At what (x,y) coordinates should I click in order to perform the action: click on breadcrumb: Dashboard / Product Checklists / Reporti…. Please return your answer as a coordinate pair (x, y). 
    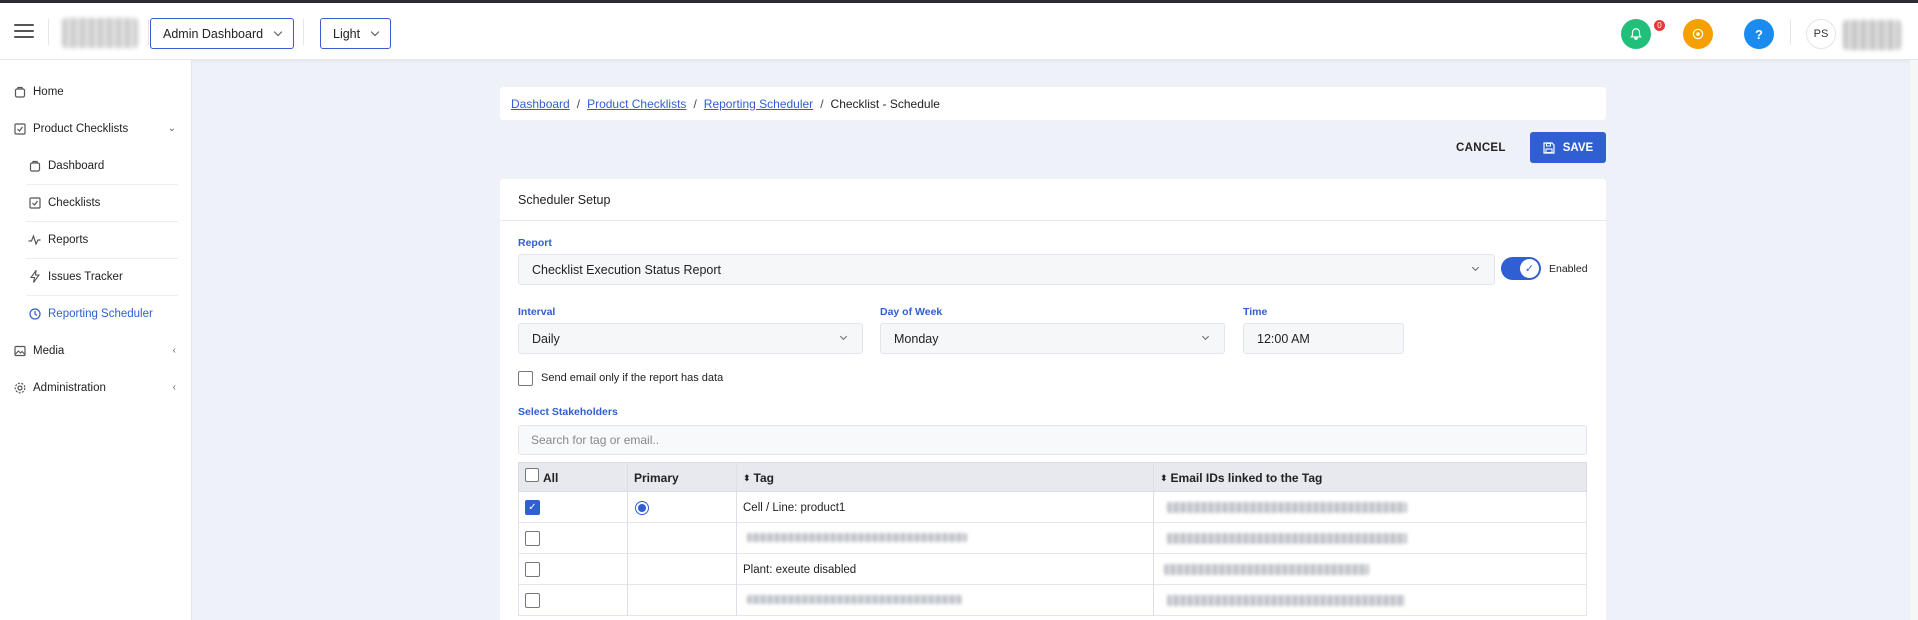
    Looking at the image, I should click on (1053, 103).